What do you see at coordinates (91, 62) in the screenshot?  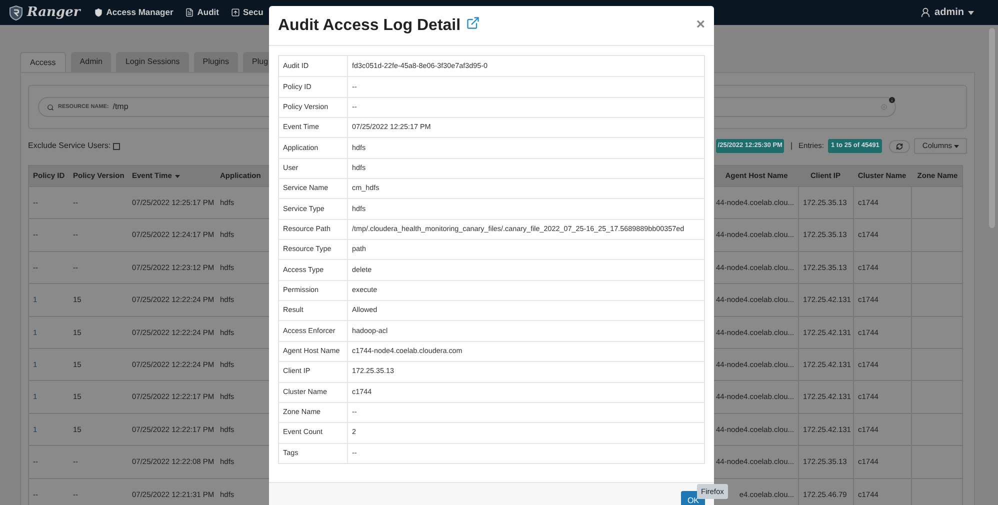 I see `tab: Admin` at bounding box center [91, 62].